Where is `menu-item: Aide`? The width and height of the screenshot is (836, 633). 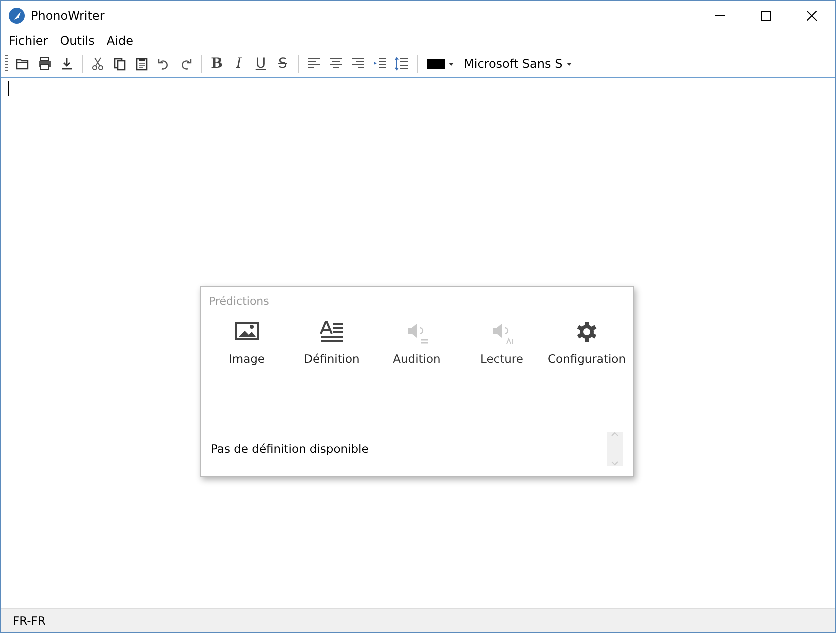 menu-item: Aide is located at coordinates (120, 41).